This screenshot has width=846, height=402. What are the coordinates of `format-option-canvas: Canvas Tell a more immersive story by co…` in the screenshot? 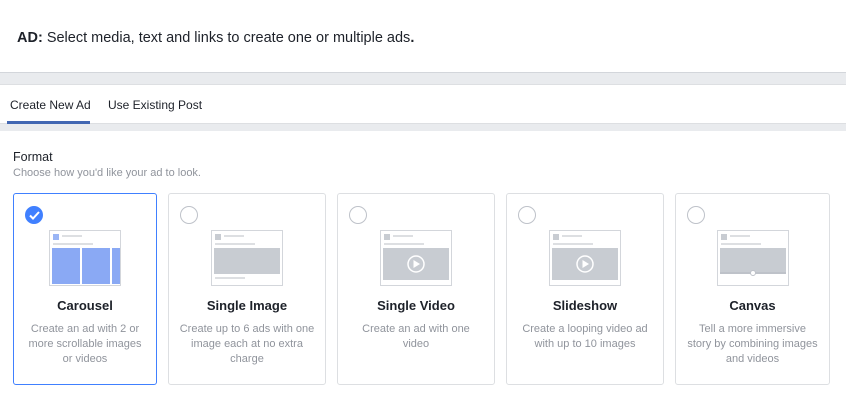 It's located at (752, 289).